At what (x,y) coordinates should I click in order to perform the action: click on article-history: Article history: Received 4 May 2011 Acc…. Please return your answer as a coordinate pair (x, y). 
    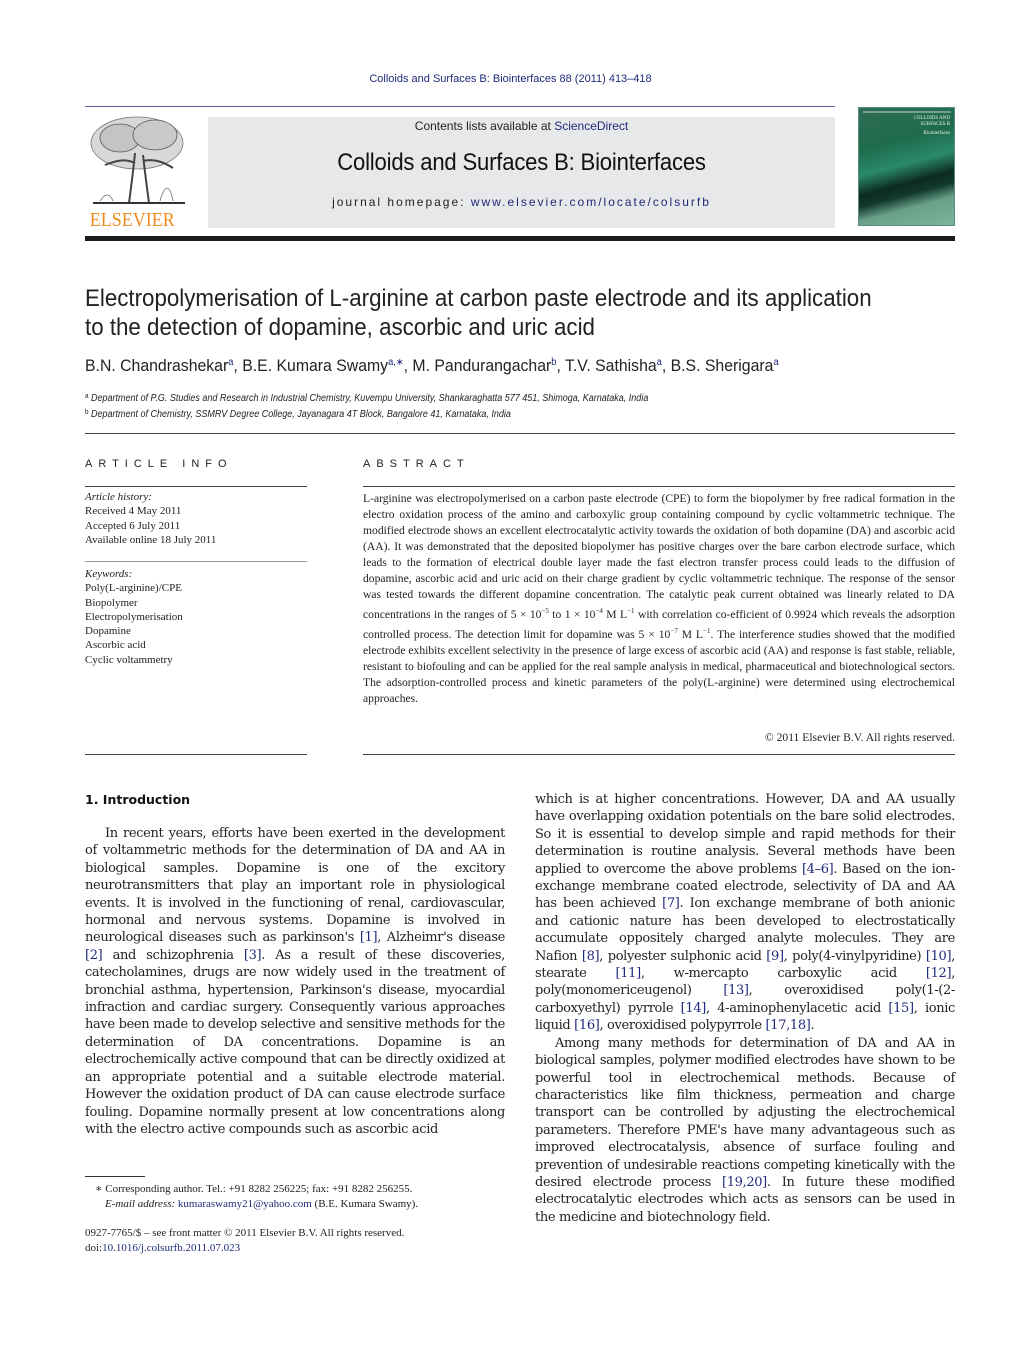
    Looking at the image, I should click on (196, 518).